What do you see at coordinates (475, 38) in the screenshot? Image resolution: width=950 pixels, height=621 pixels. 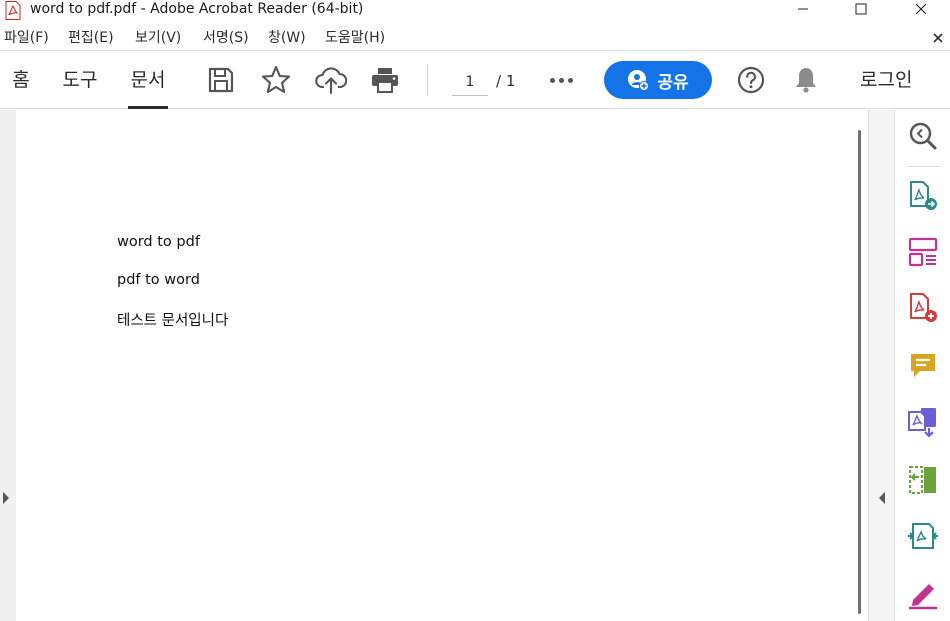 I see `menu-bar: 파일(F) 편집(E) 보기(V) 서명(S) 창(W) 도움말(H)` at bounding box center [475, 38].